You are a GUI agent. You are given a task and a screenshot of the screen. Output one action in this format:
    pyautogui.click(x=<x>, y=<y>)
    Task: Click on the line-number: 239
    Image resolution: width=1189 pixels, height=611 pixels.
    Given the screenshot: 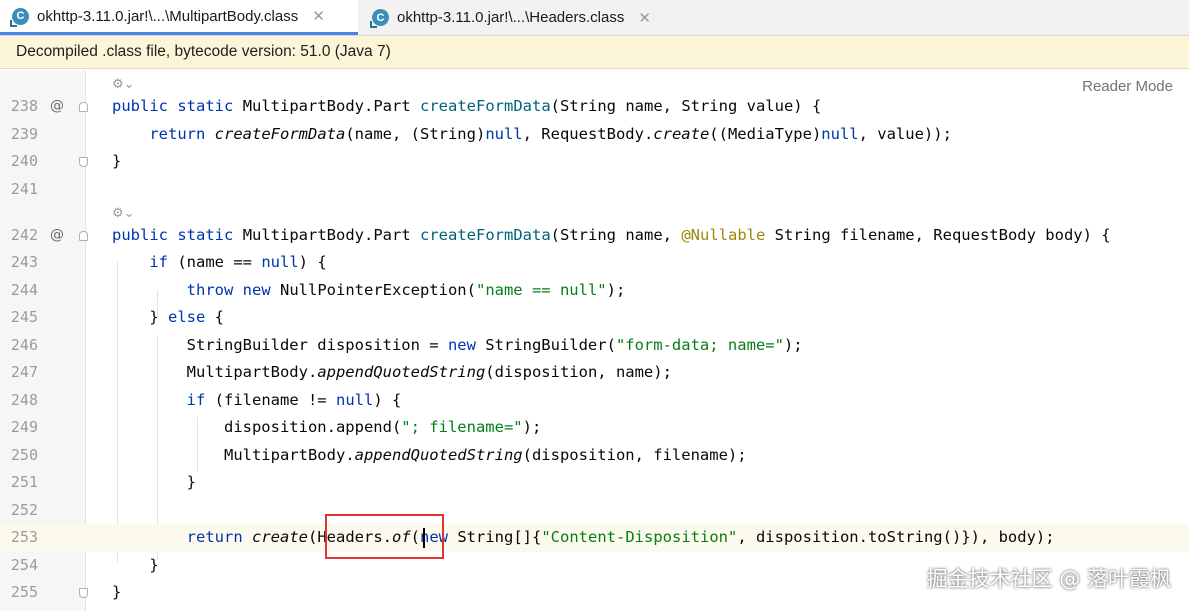 What is the action you would take?
    pyautogui.click(x=24, y=134)
    